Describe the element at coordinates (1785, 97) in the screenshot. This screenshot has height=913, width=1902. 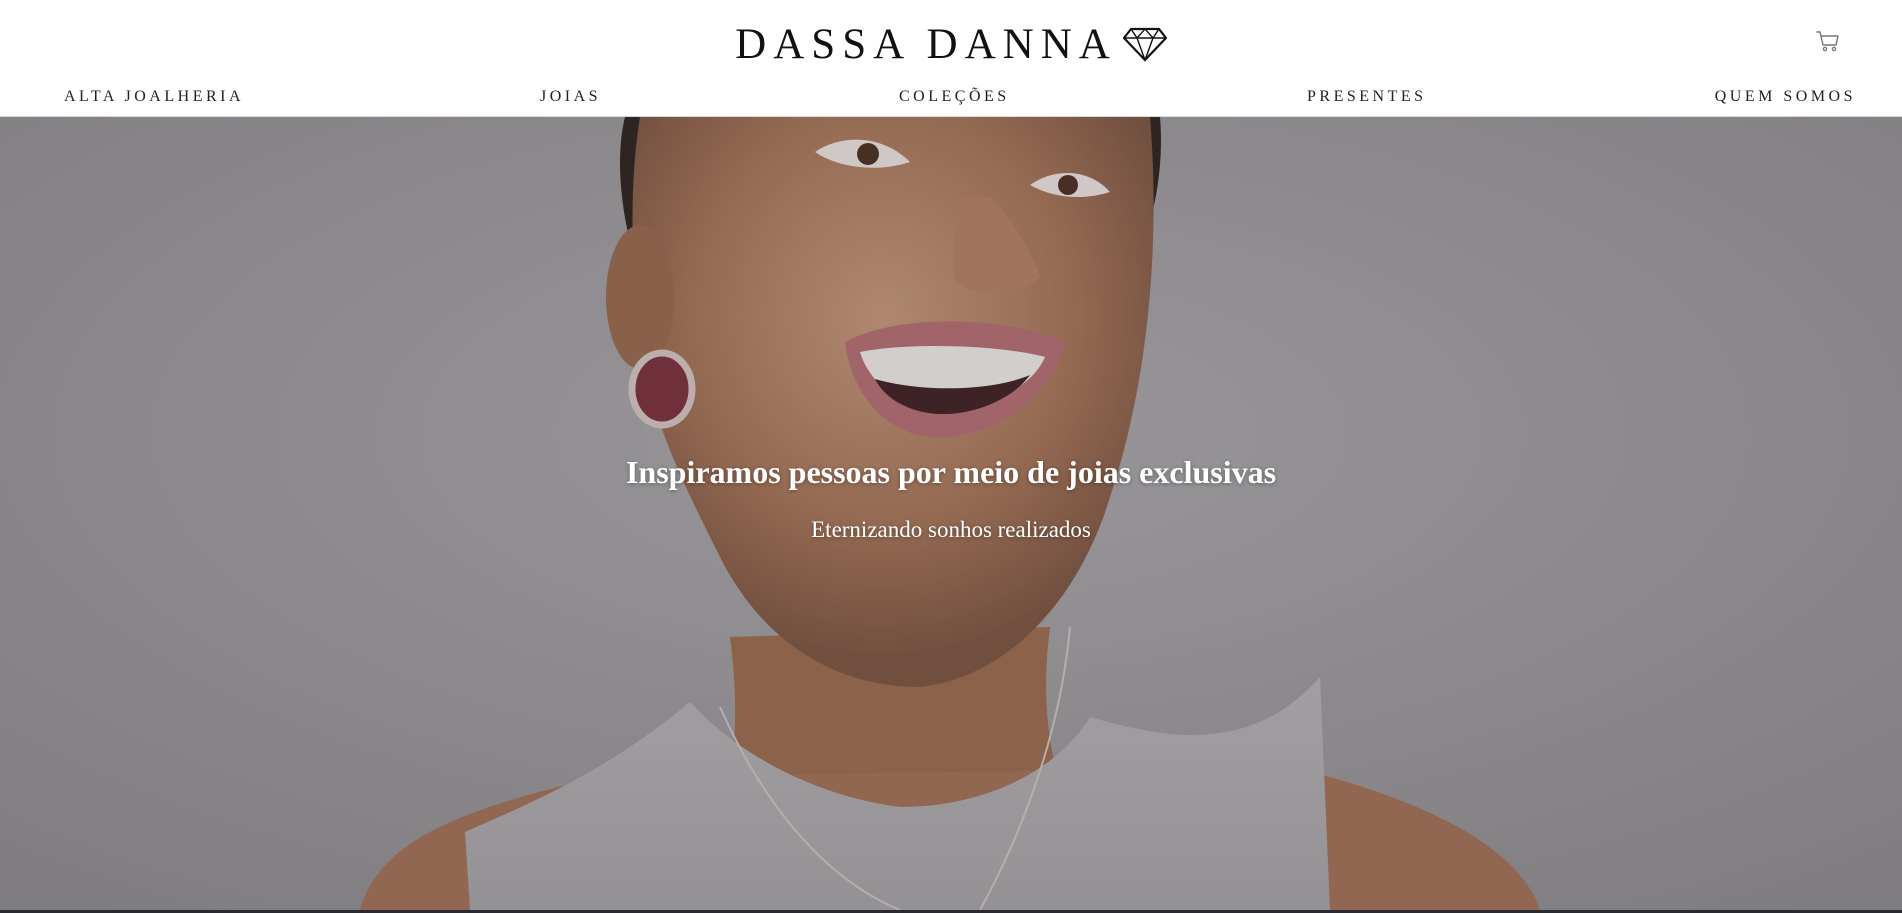
I see `nav-item-quem-somos: QUEM SOMOS` at that location.